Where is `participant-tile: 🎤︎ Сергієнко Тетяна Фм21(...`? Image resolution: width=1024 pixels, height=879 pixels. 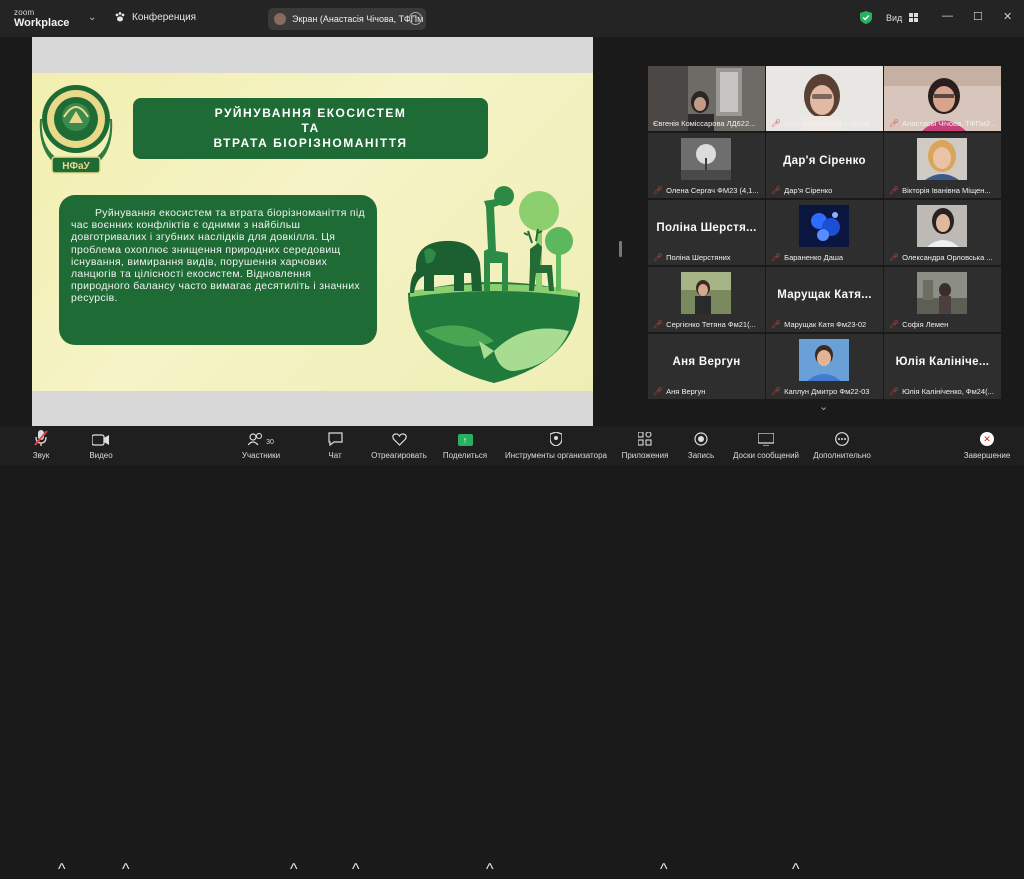
participant-tile: 🎤︎ Сергієнко Тетяна Фм21(... is located at coordinates (706, 299).